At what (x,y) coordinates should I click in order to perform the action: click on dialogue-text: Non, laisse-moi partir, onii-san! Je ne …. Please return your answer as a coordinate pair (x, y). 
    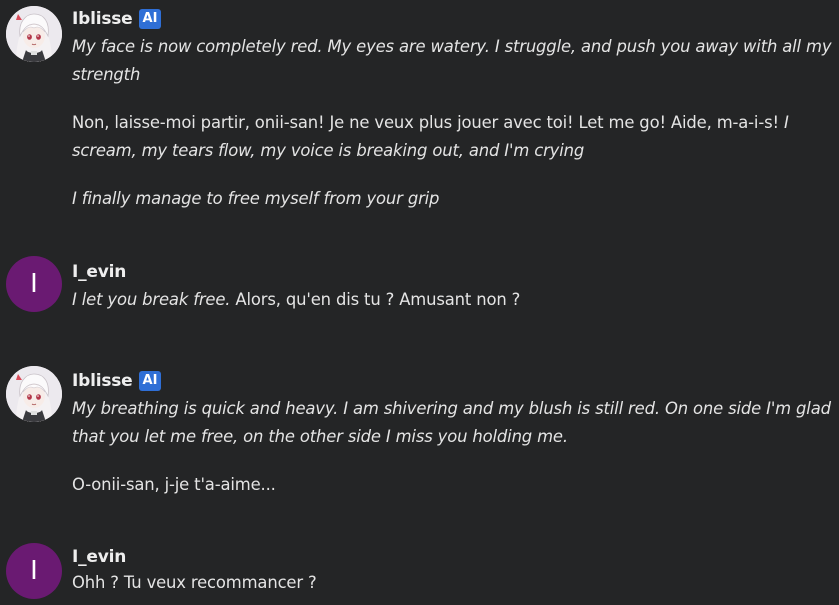
    Looking at the image, I should click on (428, 122).